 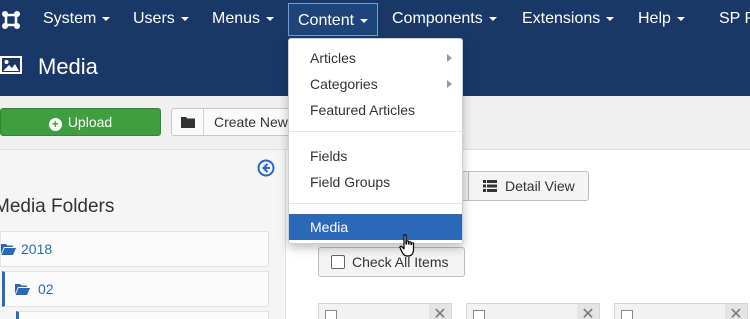 I want to click on nav-users-label: Users, so click(x=154, y=18).